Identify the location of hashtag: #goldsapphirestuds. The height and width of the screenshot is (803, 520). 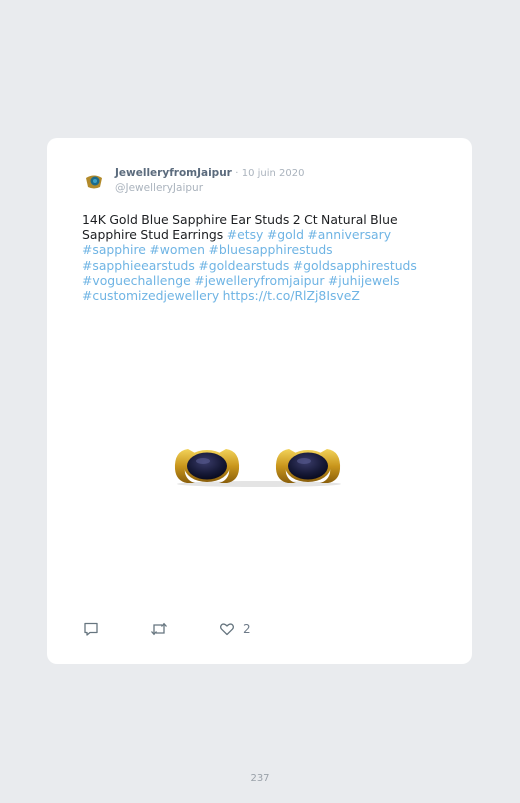
(355, 265).